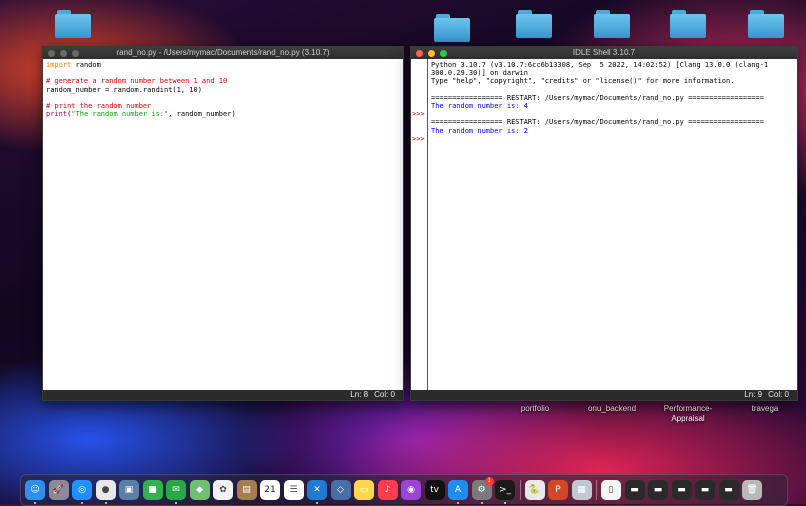  I want to click on prompt-gutter-text: >>> >>>, so click(419, 101).